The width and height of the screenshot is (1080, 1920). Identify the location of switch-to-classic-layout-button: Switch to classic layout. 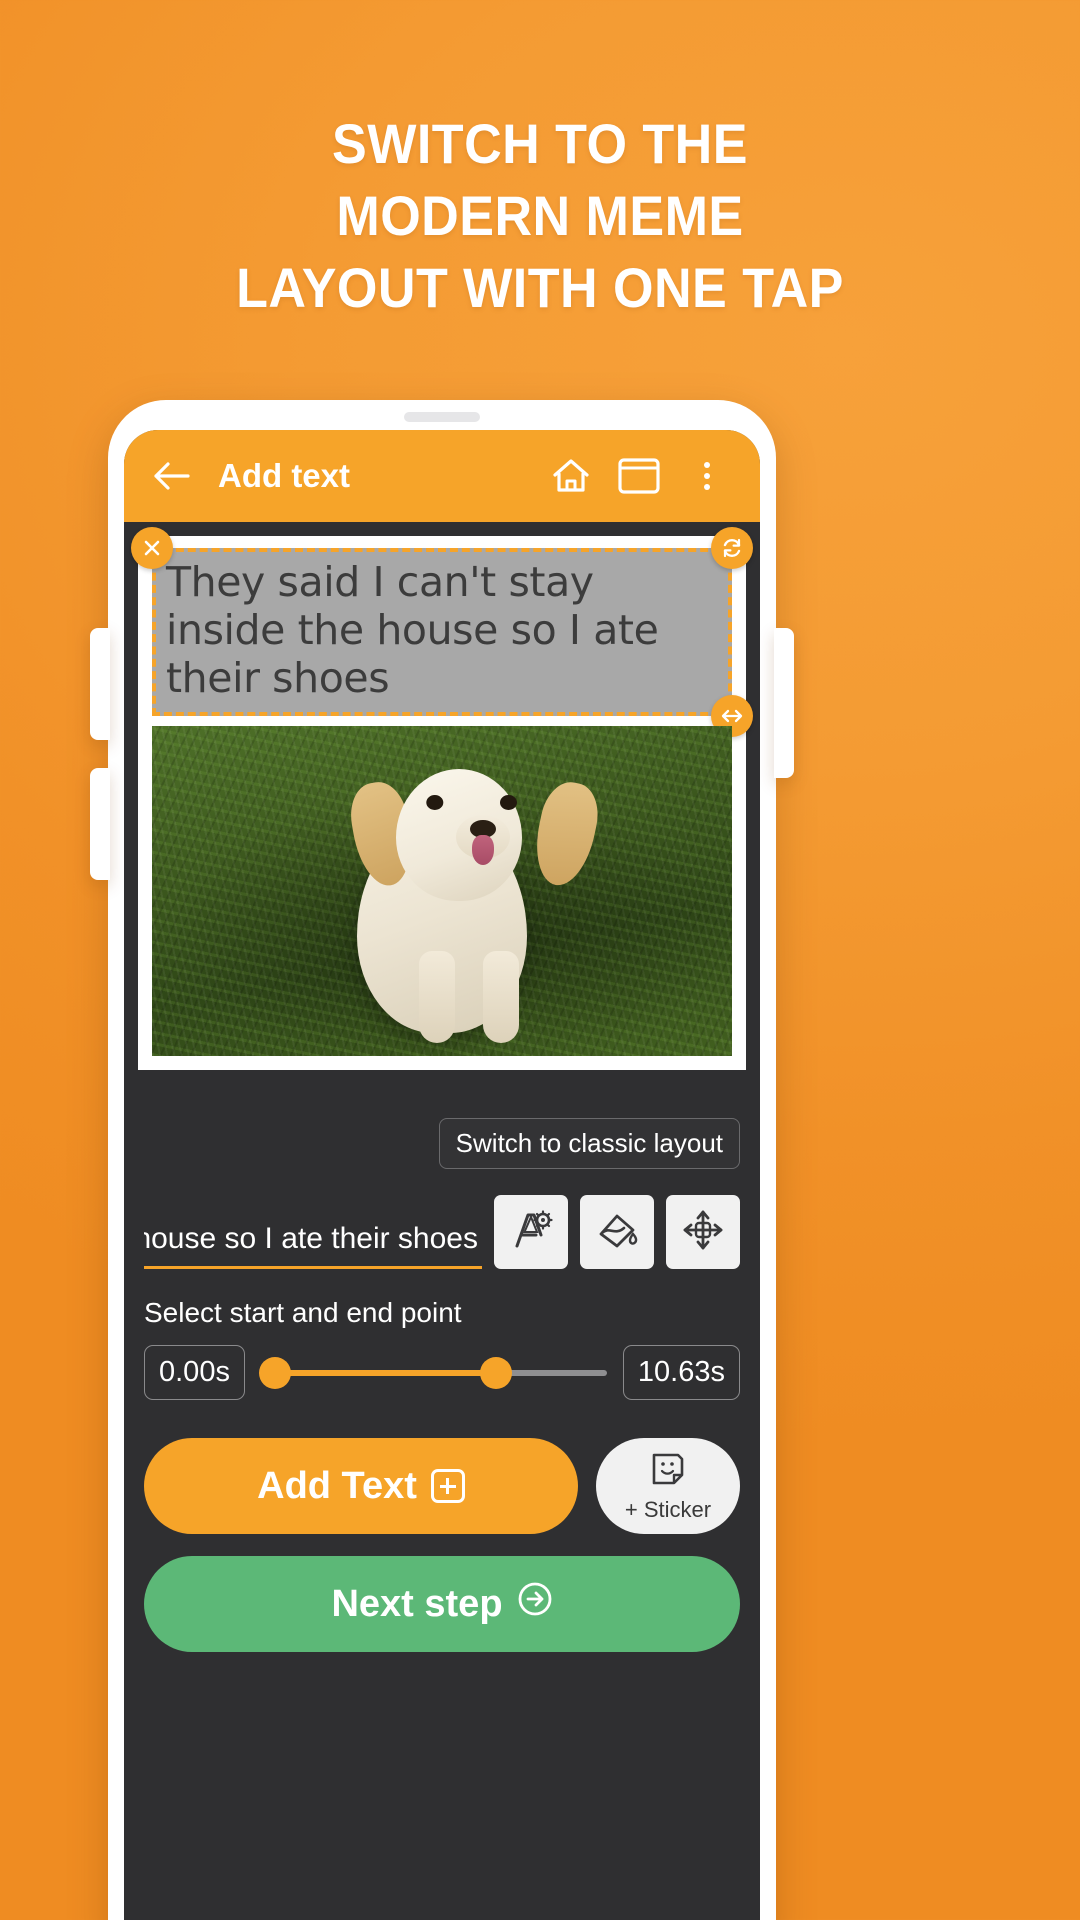
(589, 1143).